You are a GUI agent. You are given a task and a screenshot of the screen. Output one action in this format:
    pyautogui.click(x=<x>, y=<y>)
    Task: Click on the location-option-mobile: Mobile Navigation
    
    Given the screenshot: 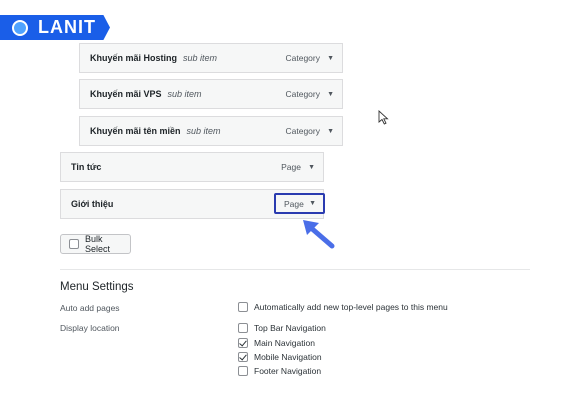 What is the action you would take?
    pyautogui.click(x=280, y=357)
    